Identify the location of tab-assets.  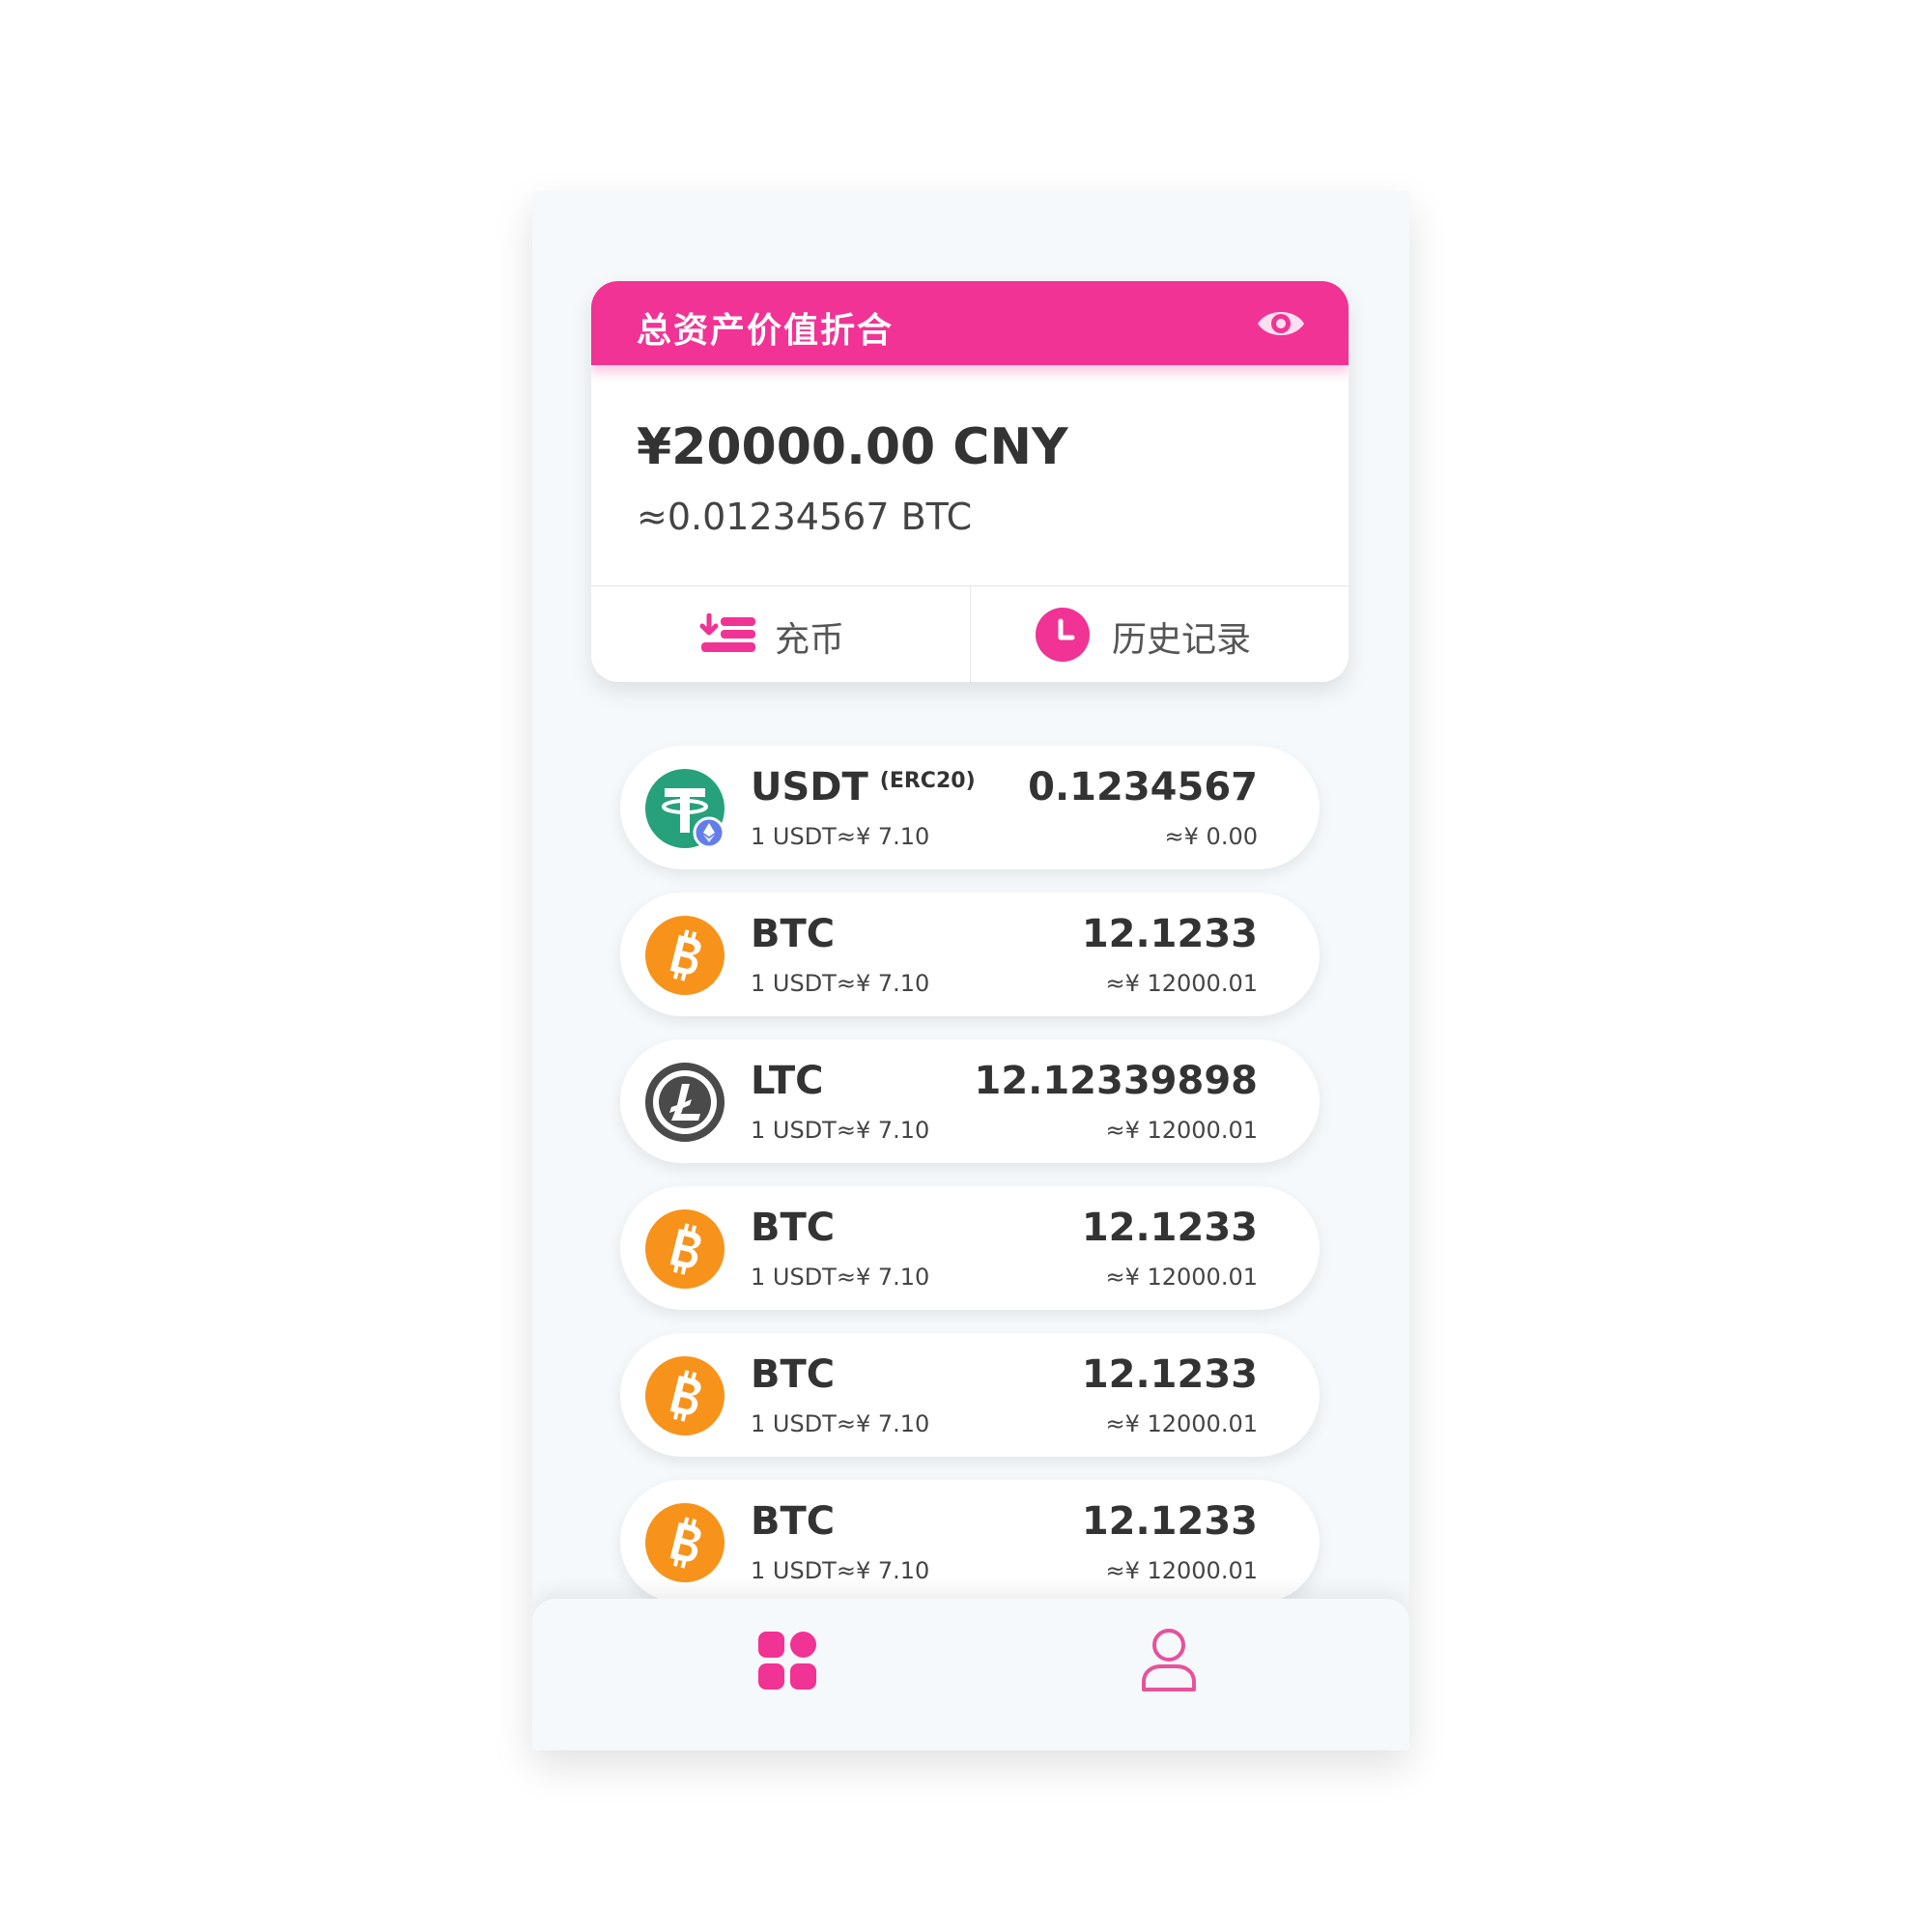
(751, 1674).